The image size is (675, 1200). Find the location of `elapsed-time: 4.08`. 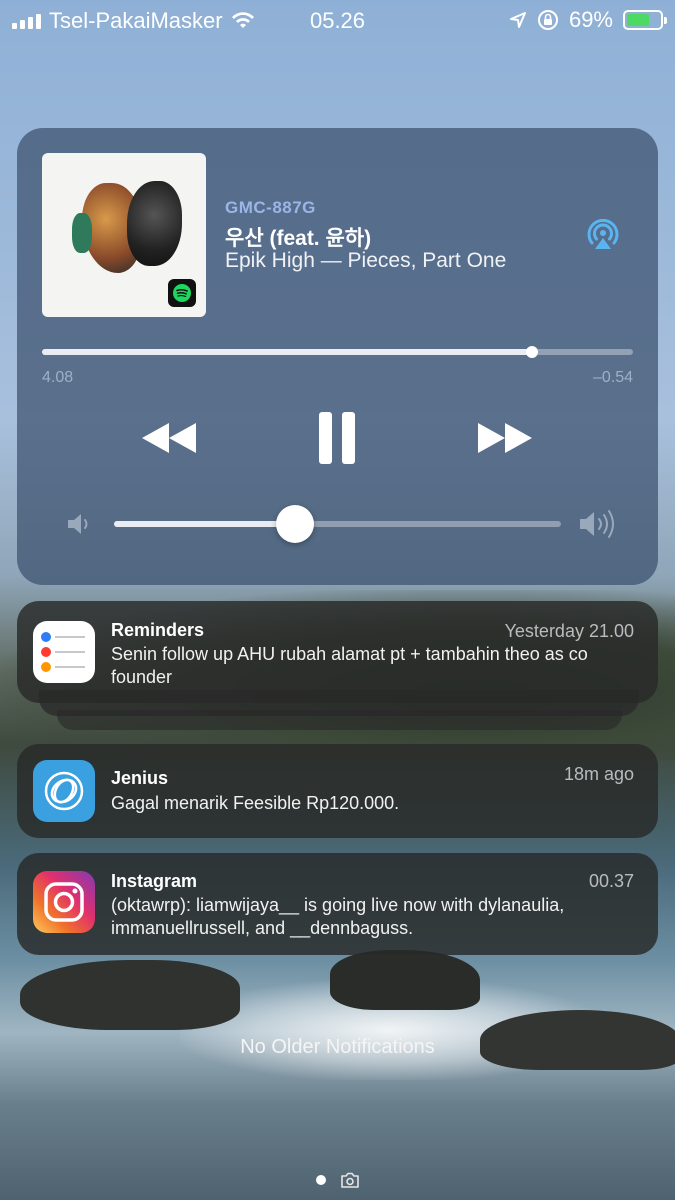

elapsed-time: 4.08 is located at coordinates (58, 377).